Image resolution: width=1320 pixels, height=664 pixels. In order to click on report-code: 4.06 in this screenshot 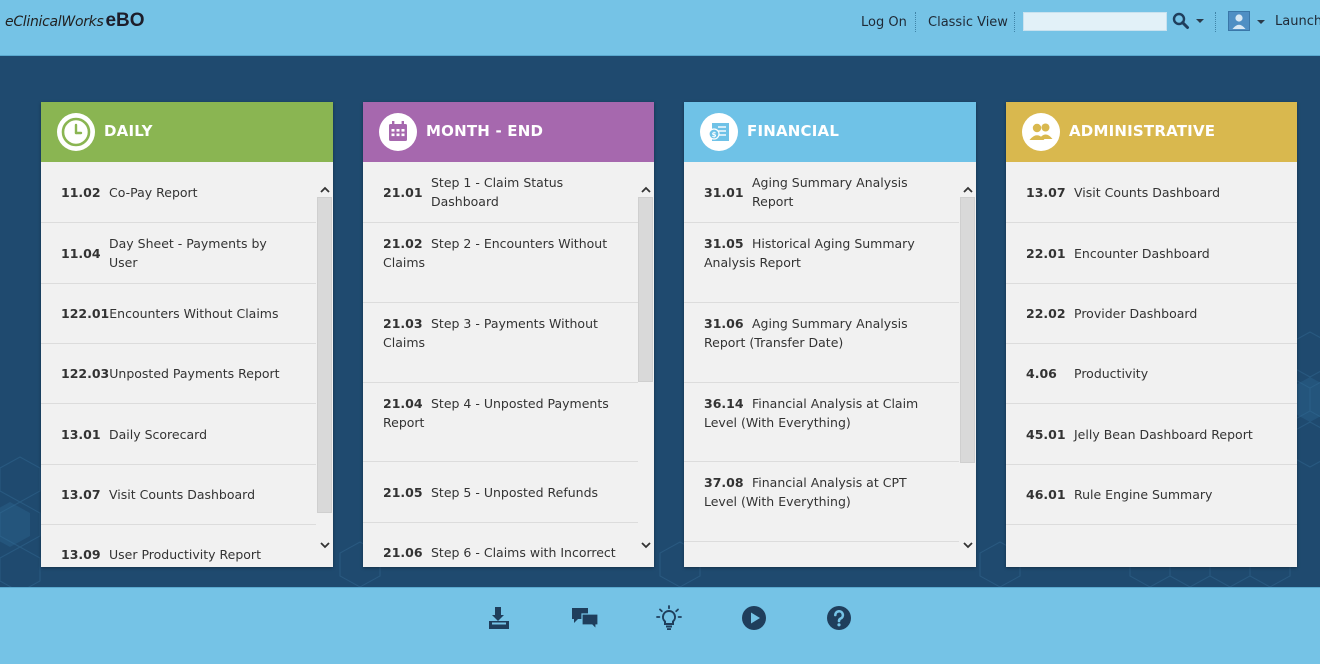, I will do `click(1041, 373)`.